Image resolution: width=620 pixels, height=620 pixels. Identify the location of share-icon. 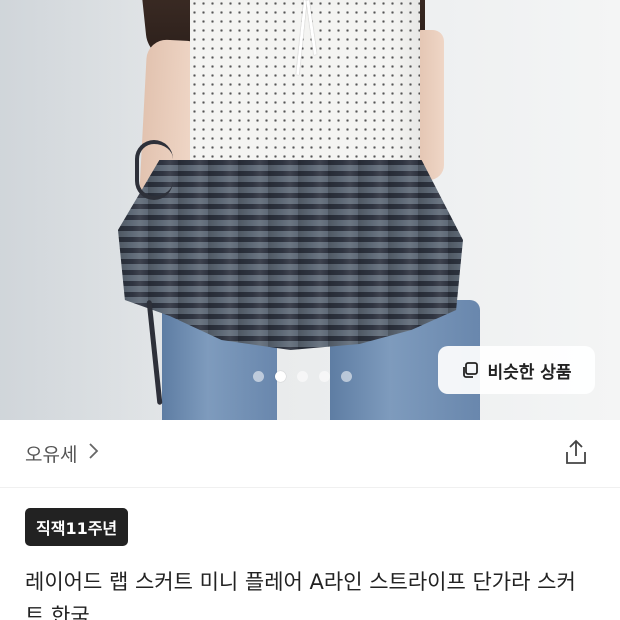
(576, 454).